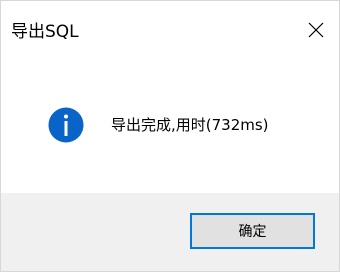  Describe the element at coordinates (45, 32) in the screenshot. I see `window-title: 导出SQL` at that location.